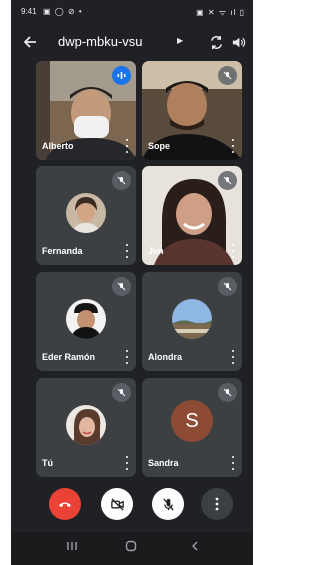  I want to click on back-arrow-icon, so click(29, 42).